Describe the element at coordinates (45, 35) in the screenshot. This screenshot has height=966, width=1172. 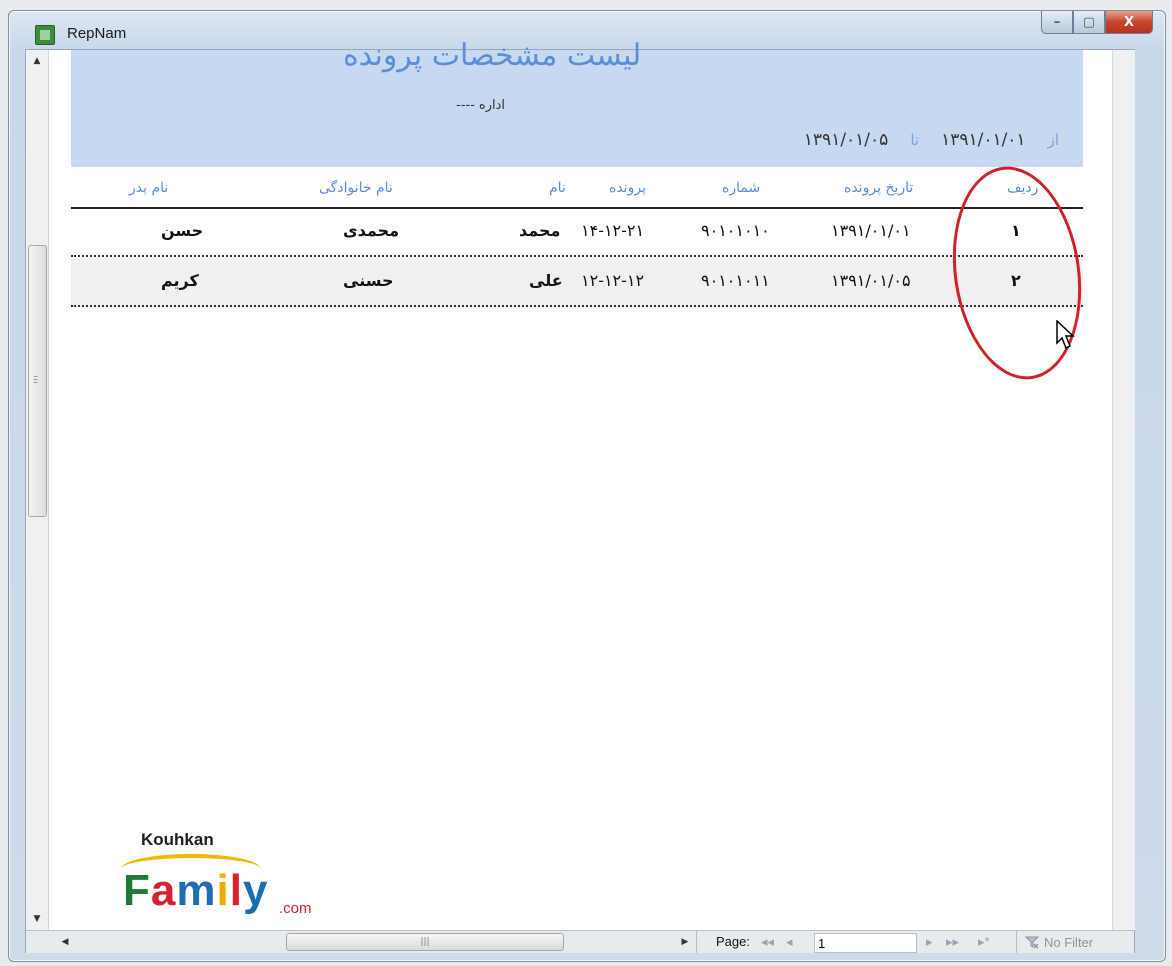
I see `access-report-icon` at that location.